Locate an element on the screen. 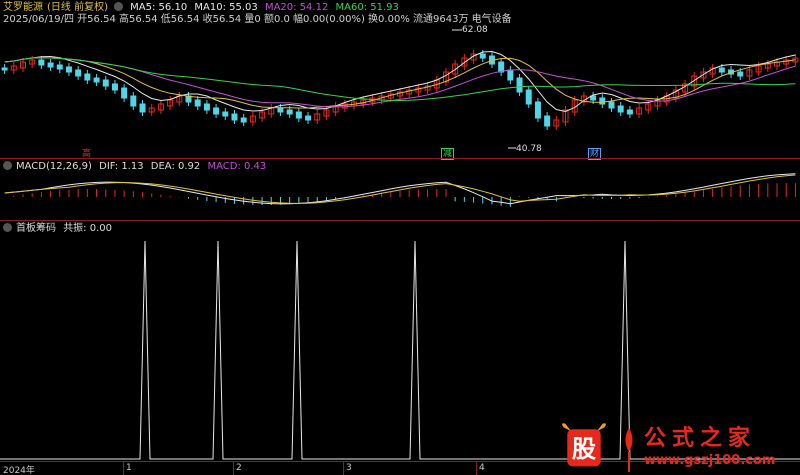 This screenshot has width=800, height=475. low-price-marker: 40.78 is located at coordinates (529, 149).